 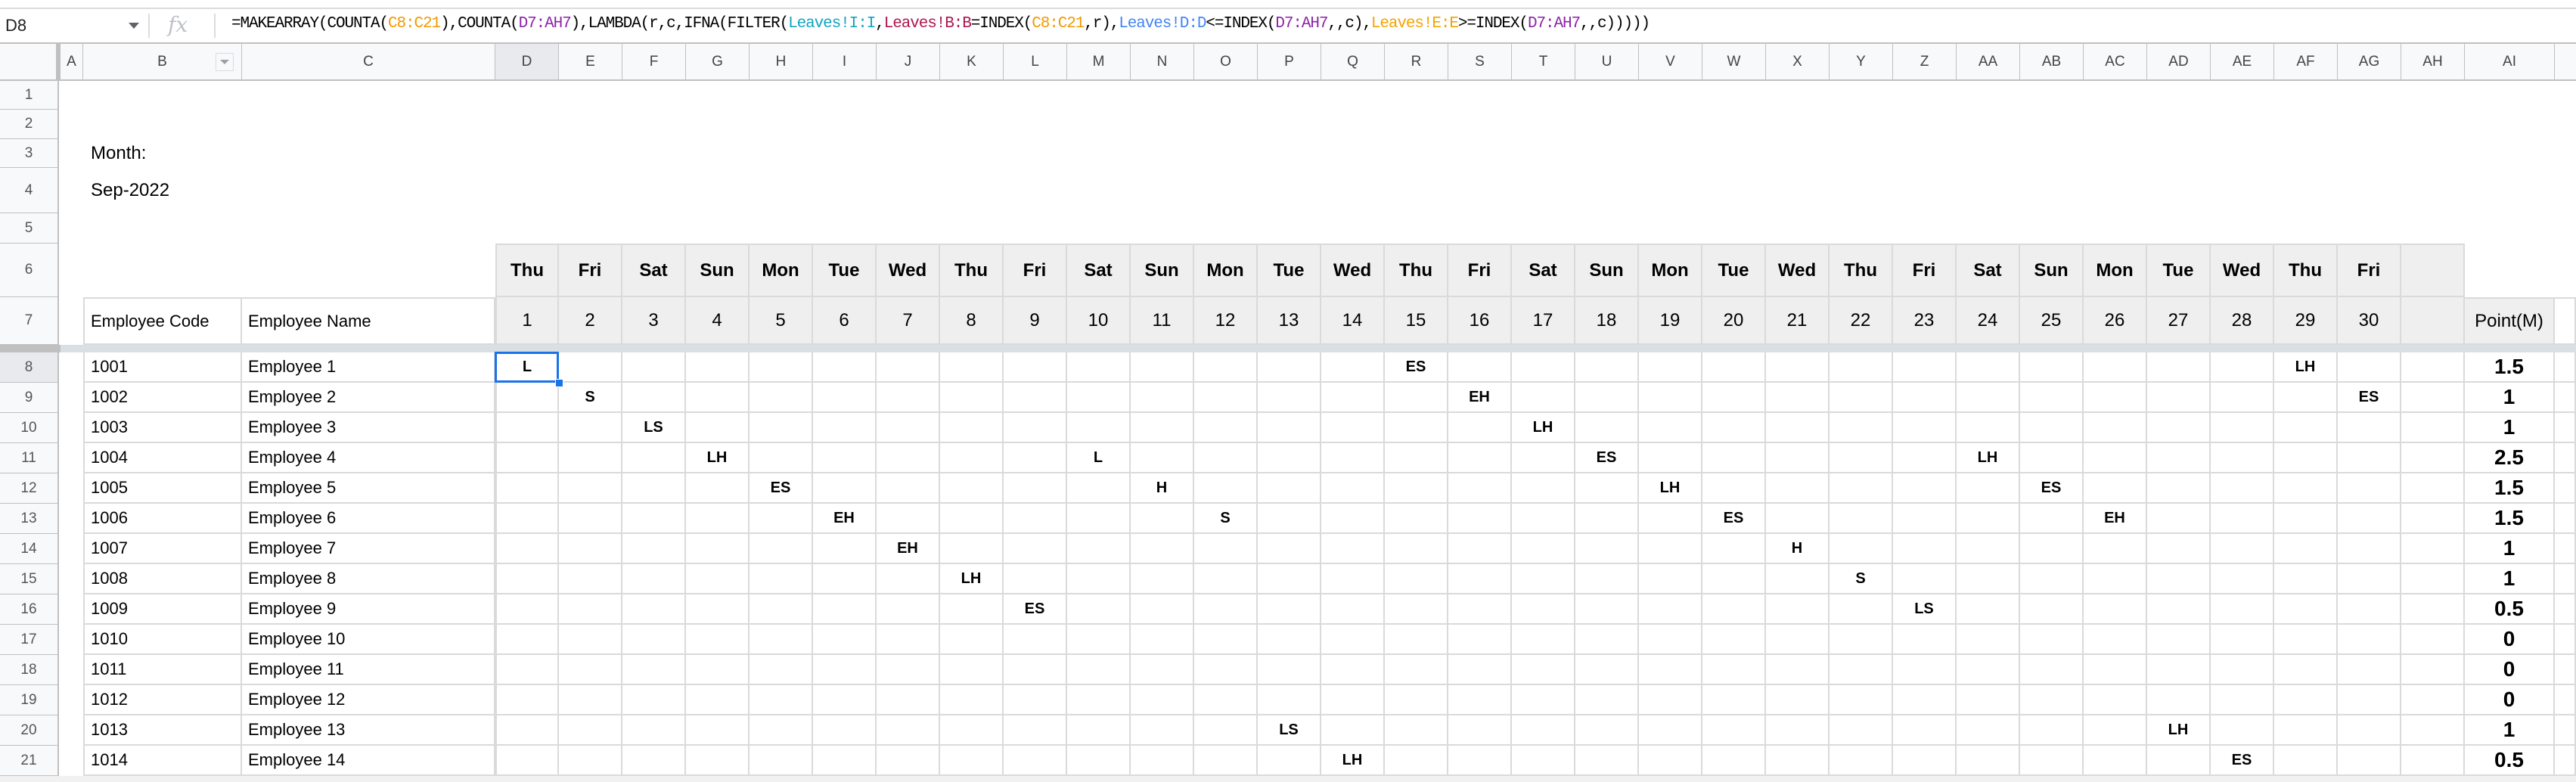 I want to click on employee-name-cell: Employee 5, so click(x=368, y=488).